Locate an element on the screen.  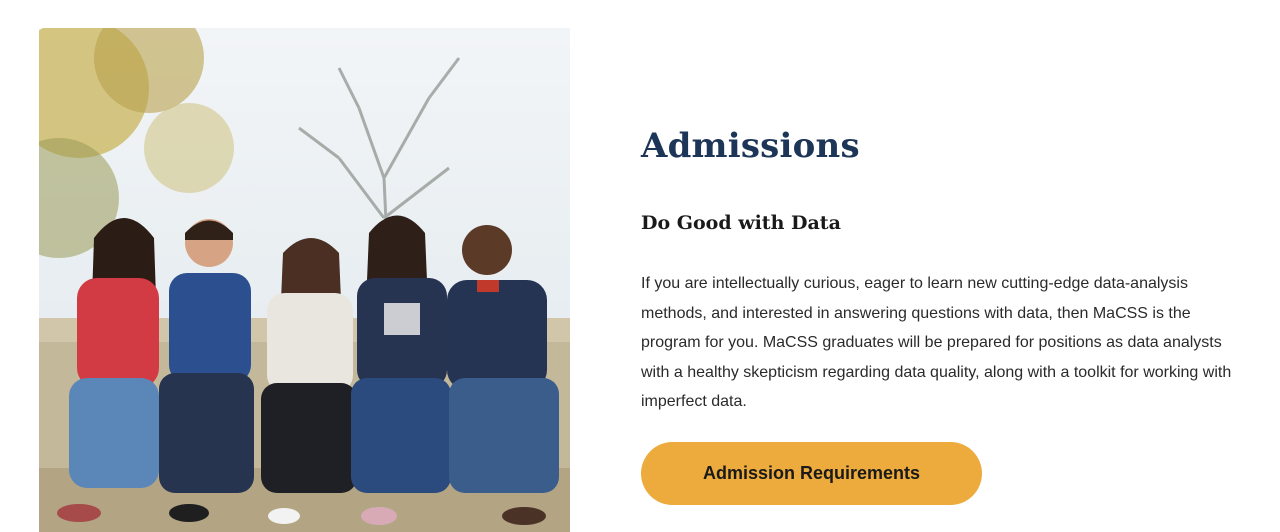
admissions-subheading: Do Good with Data is located at coordinates (741, 223).